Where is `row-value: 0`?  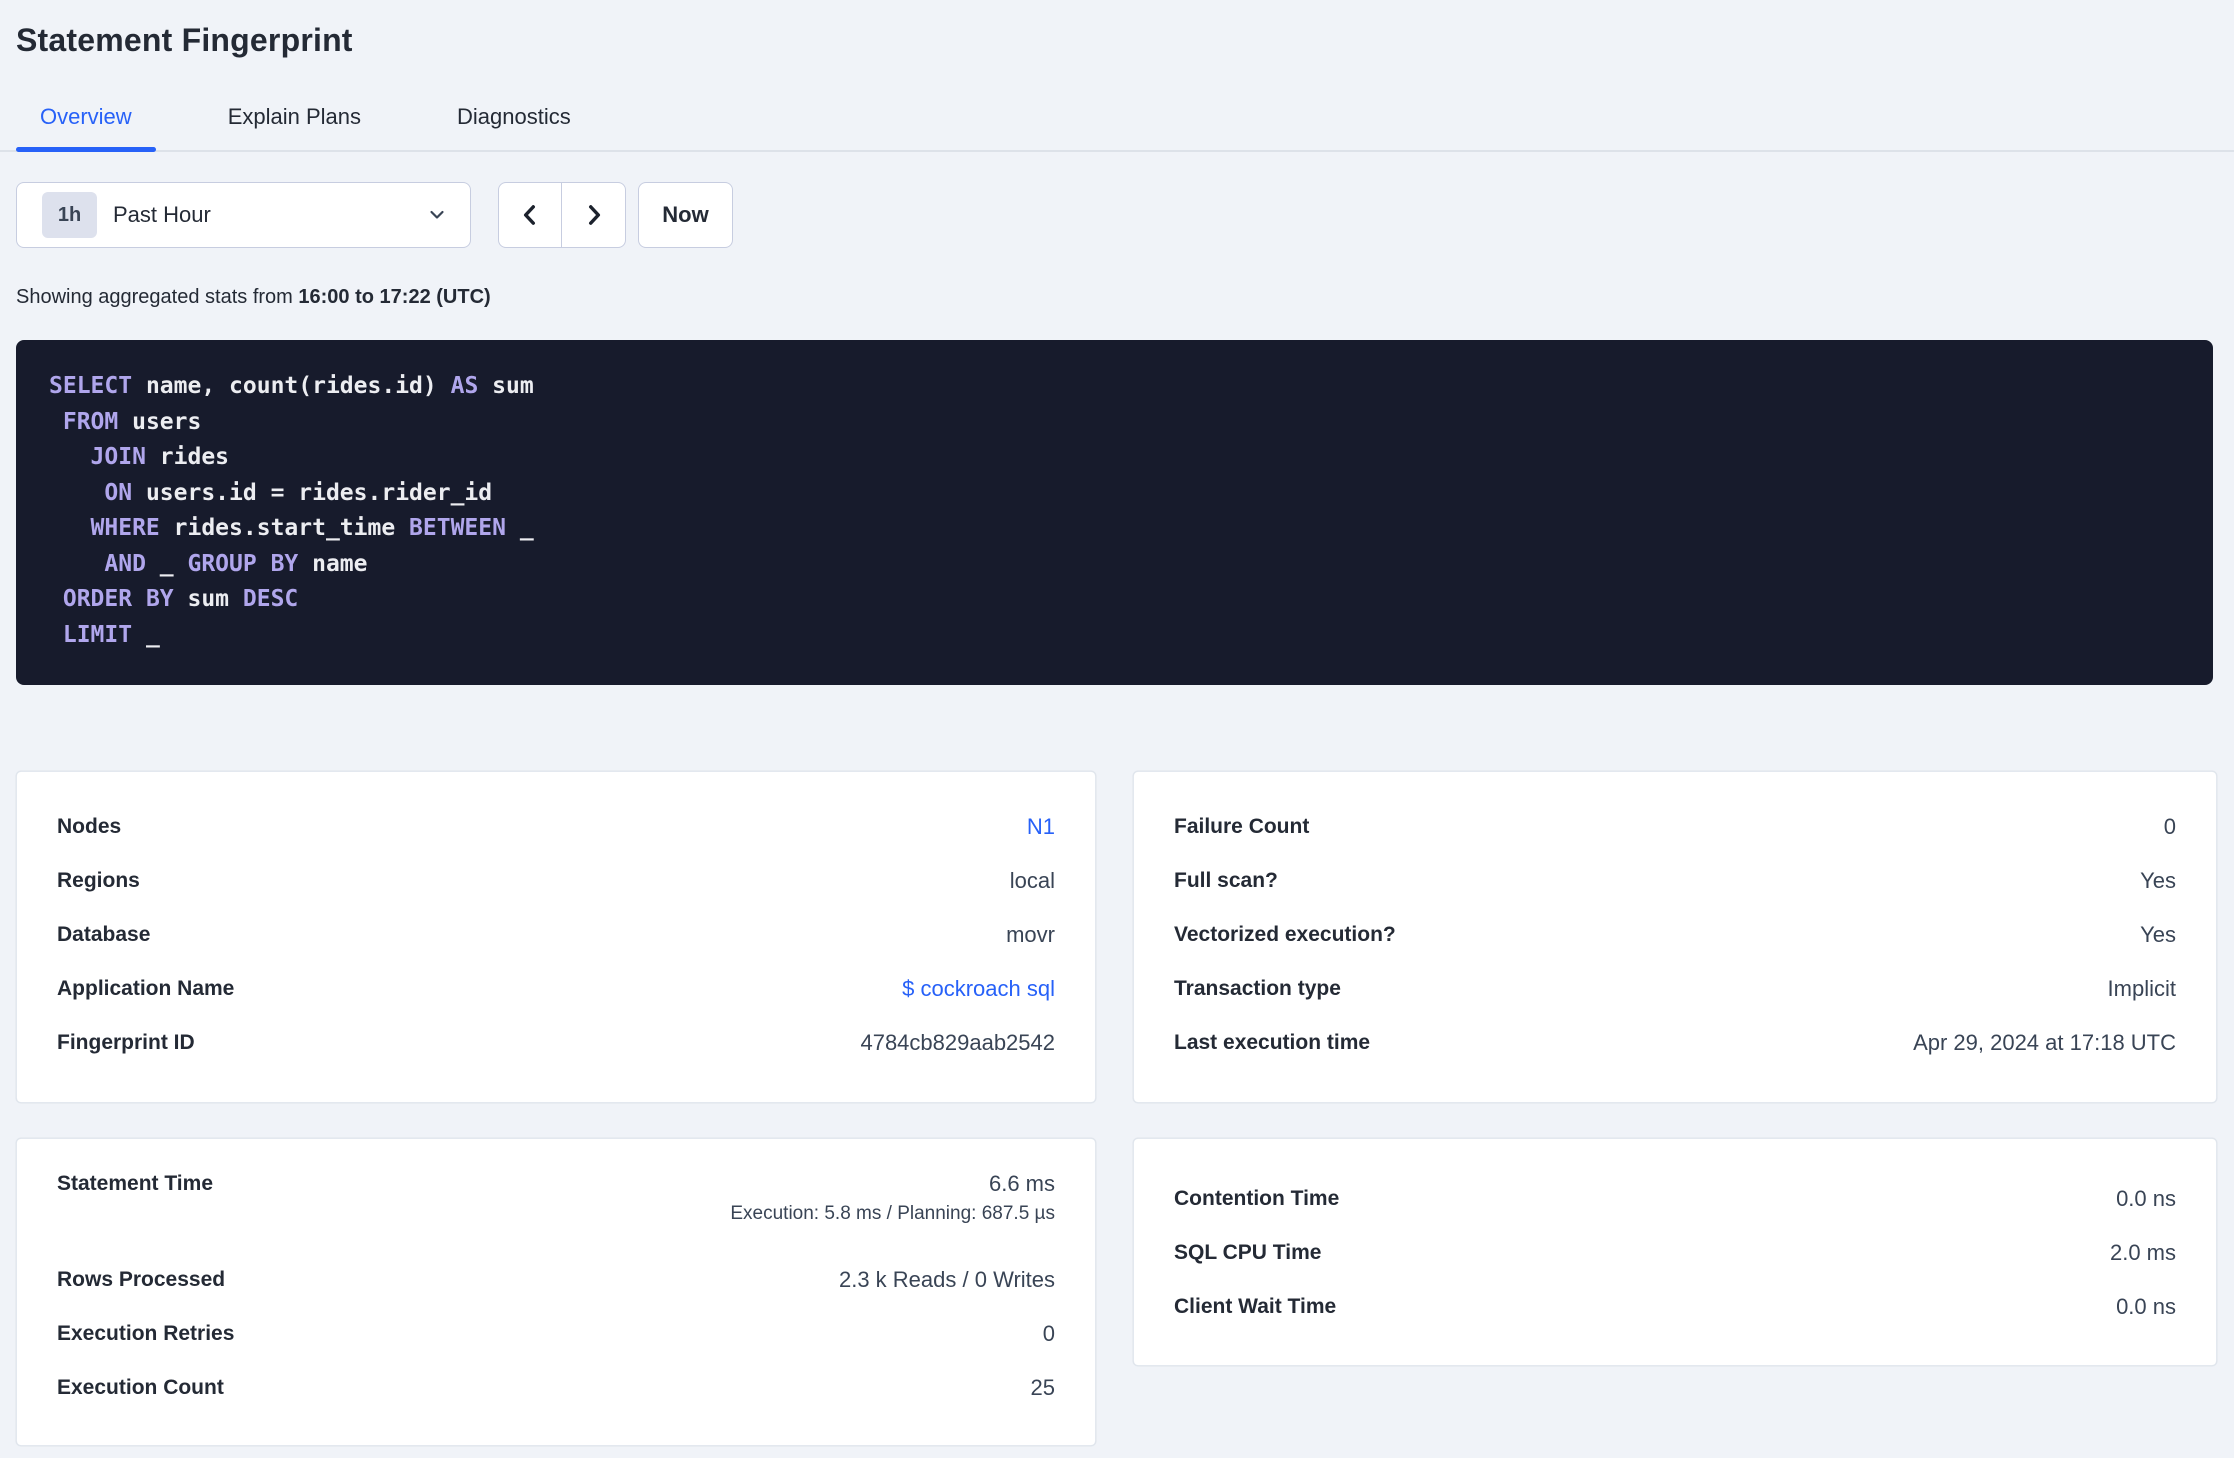
row-value: 0 is located at coordinates (2169, 826).